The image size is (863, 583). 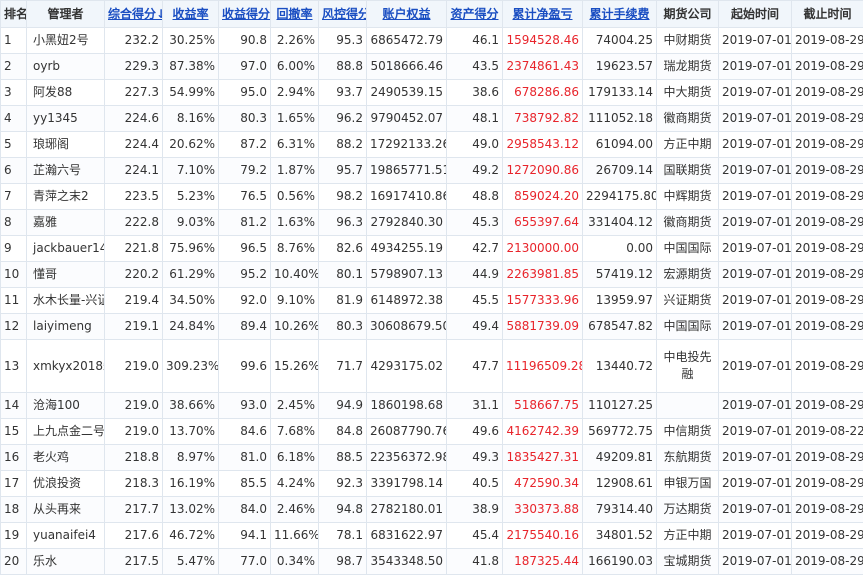 What do you see at coordinates (474, 92) in the screenshot?
I see `asset-score: 38.6` at bounding box center [474, 92].